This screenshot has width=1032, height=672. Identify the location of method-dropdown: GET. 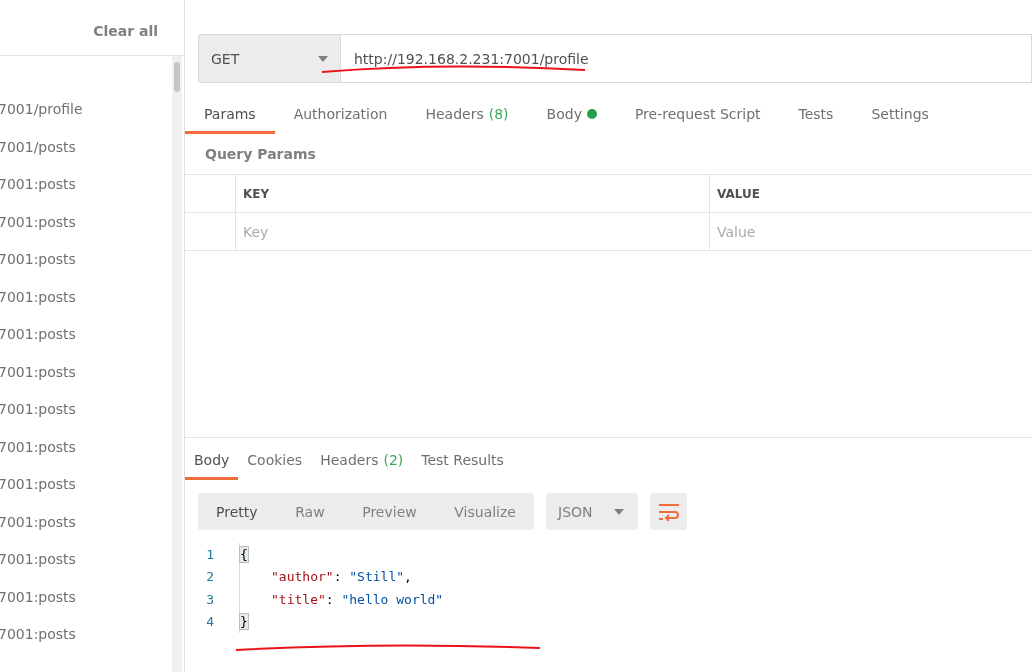
(269, 58).